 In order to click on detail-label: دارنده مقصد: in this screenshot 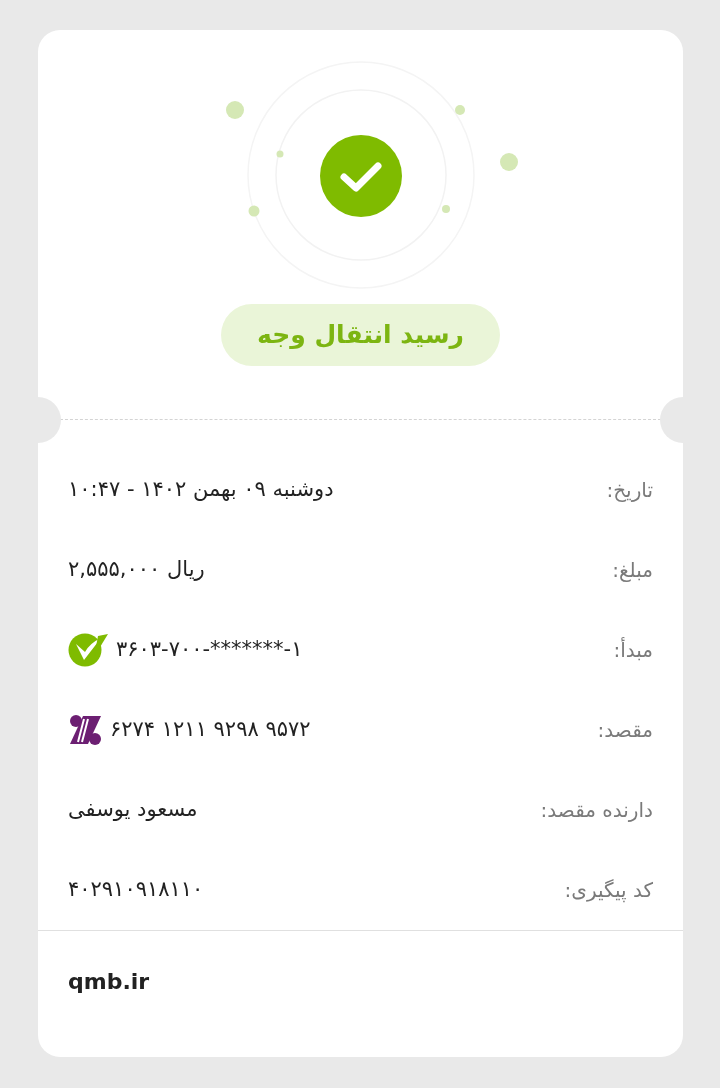, I will do `click(596, 810)`.